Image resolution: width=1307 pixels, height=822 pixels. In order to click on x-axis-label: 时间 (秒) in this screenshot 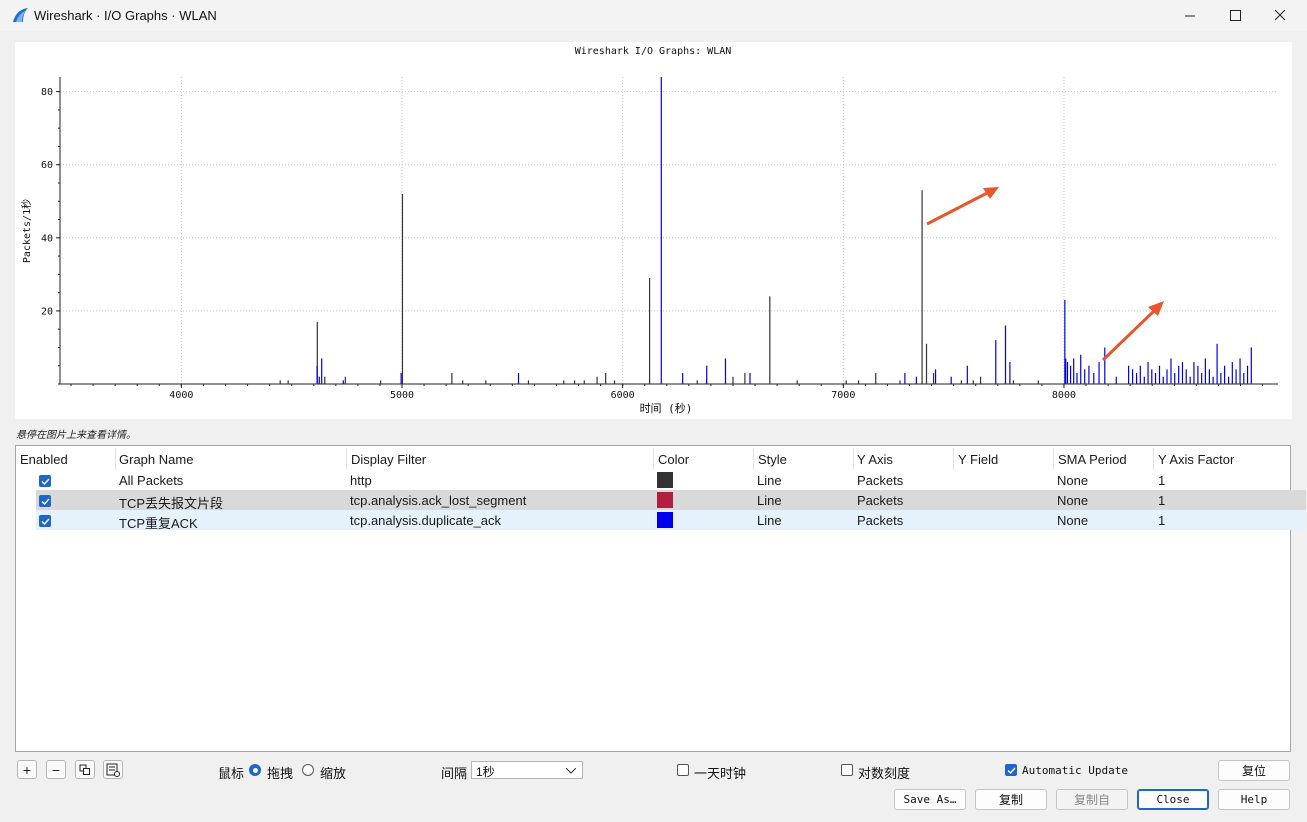, I will do `click(666, 408)`.